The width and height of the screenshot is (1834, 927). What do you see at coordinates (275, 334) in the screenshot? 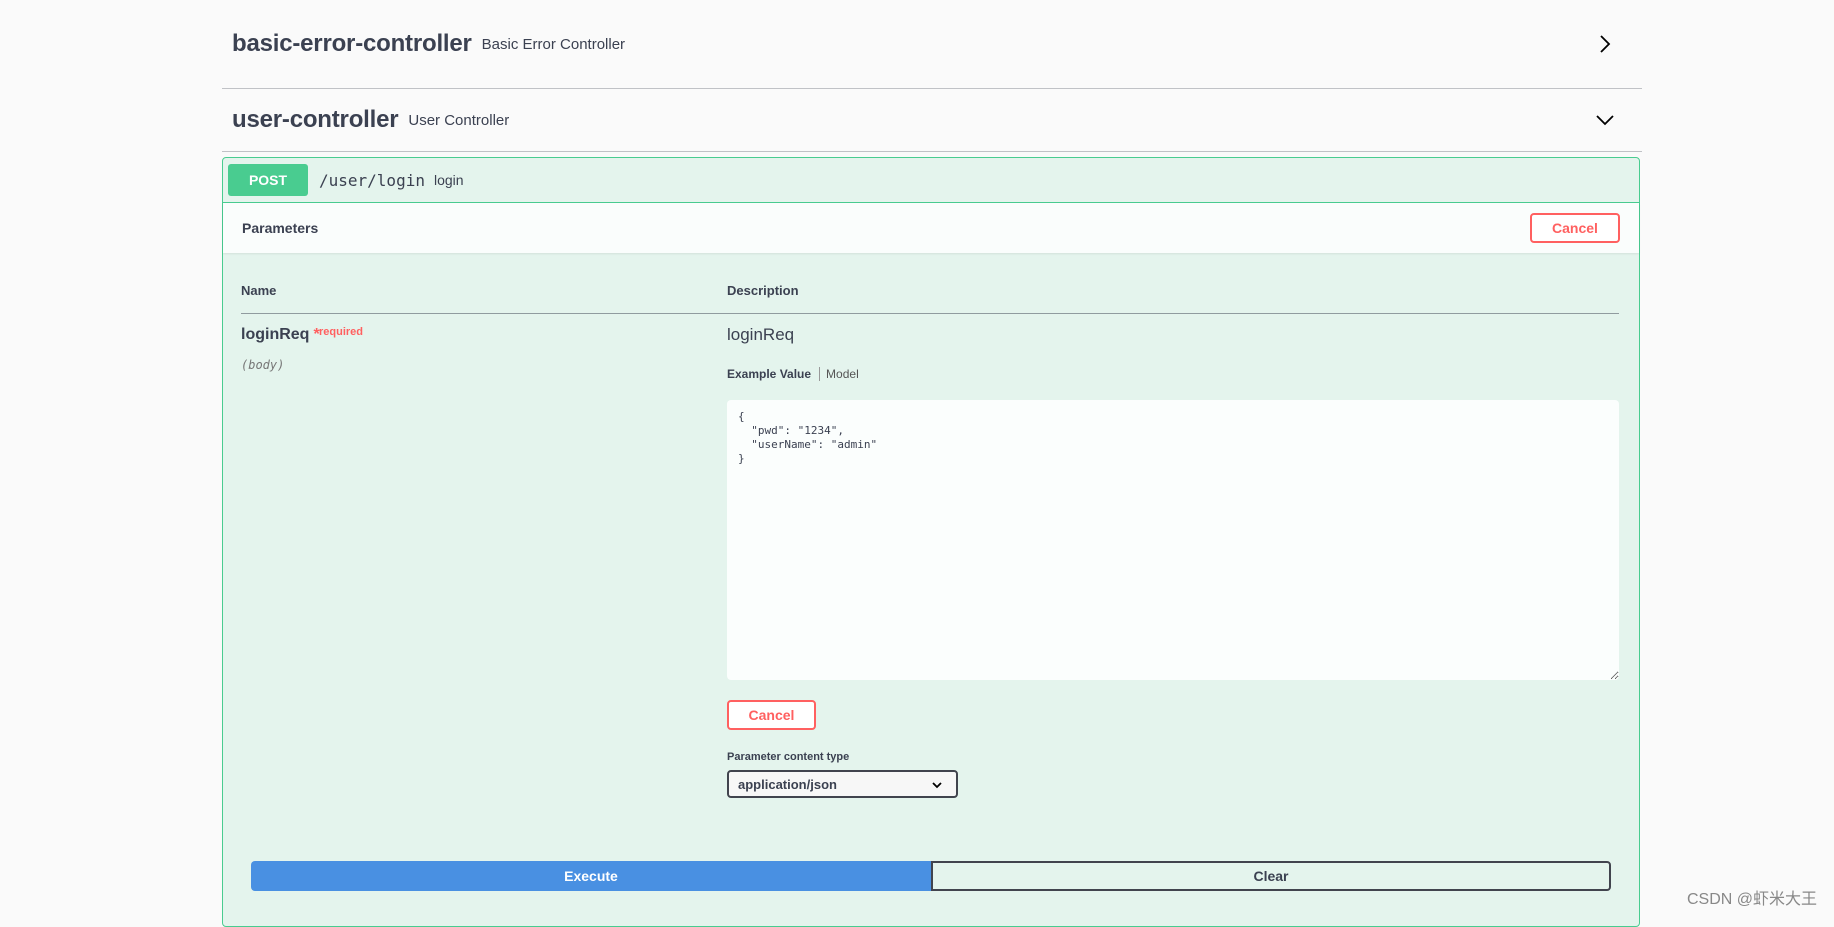
I see `parameter-name-text: loginReq` at bounding box center [275, 334].